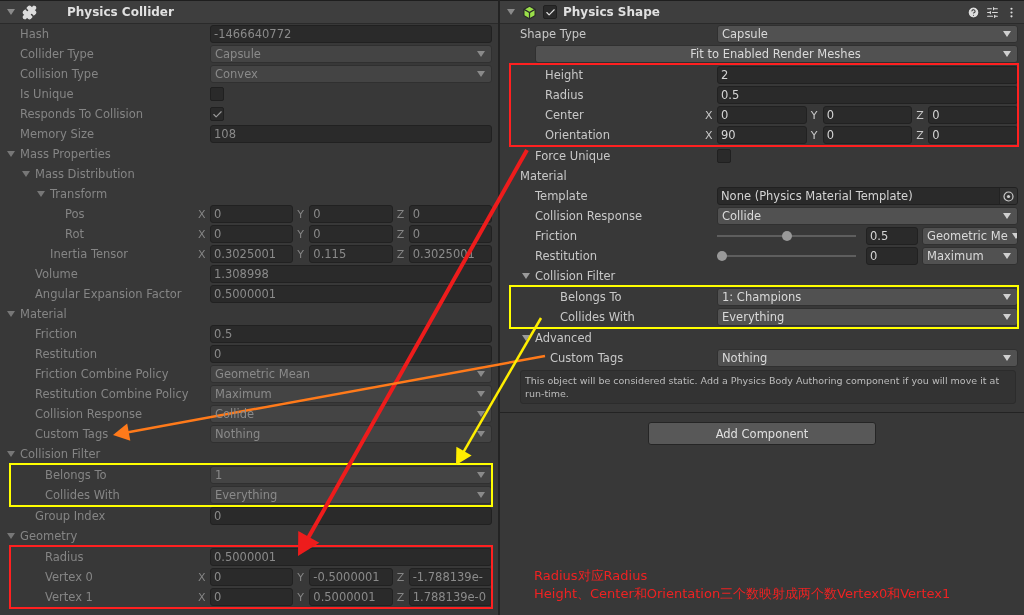 The width and height of the screenshot is (1024, 615). I want to click on field-label: Force Unique, so click(573, 156).